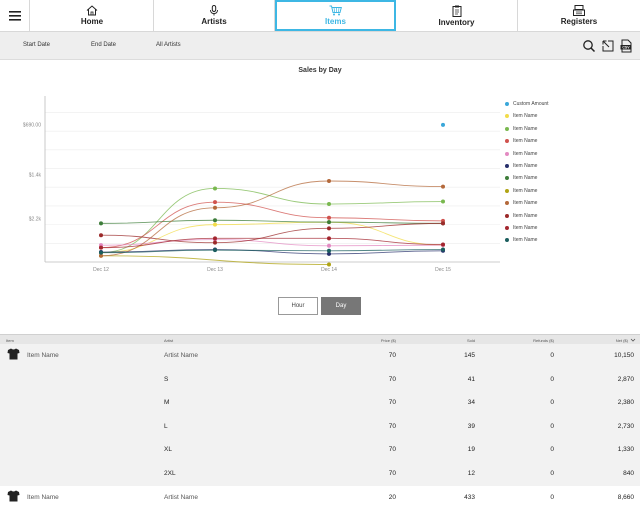 This screenshot has width=640, height=512. Describe the element at coordinates (32, 125) in the screenshot. I see `y-tick-label: $690.00` at that location.